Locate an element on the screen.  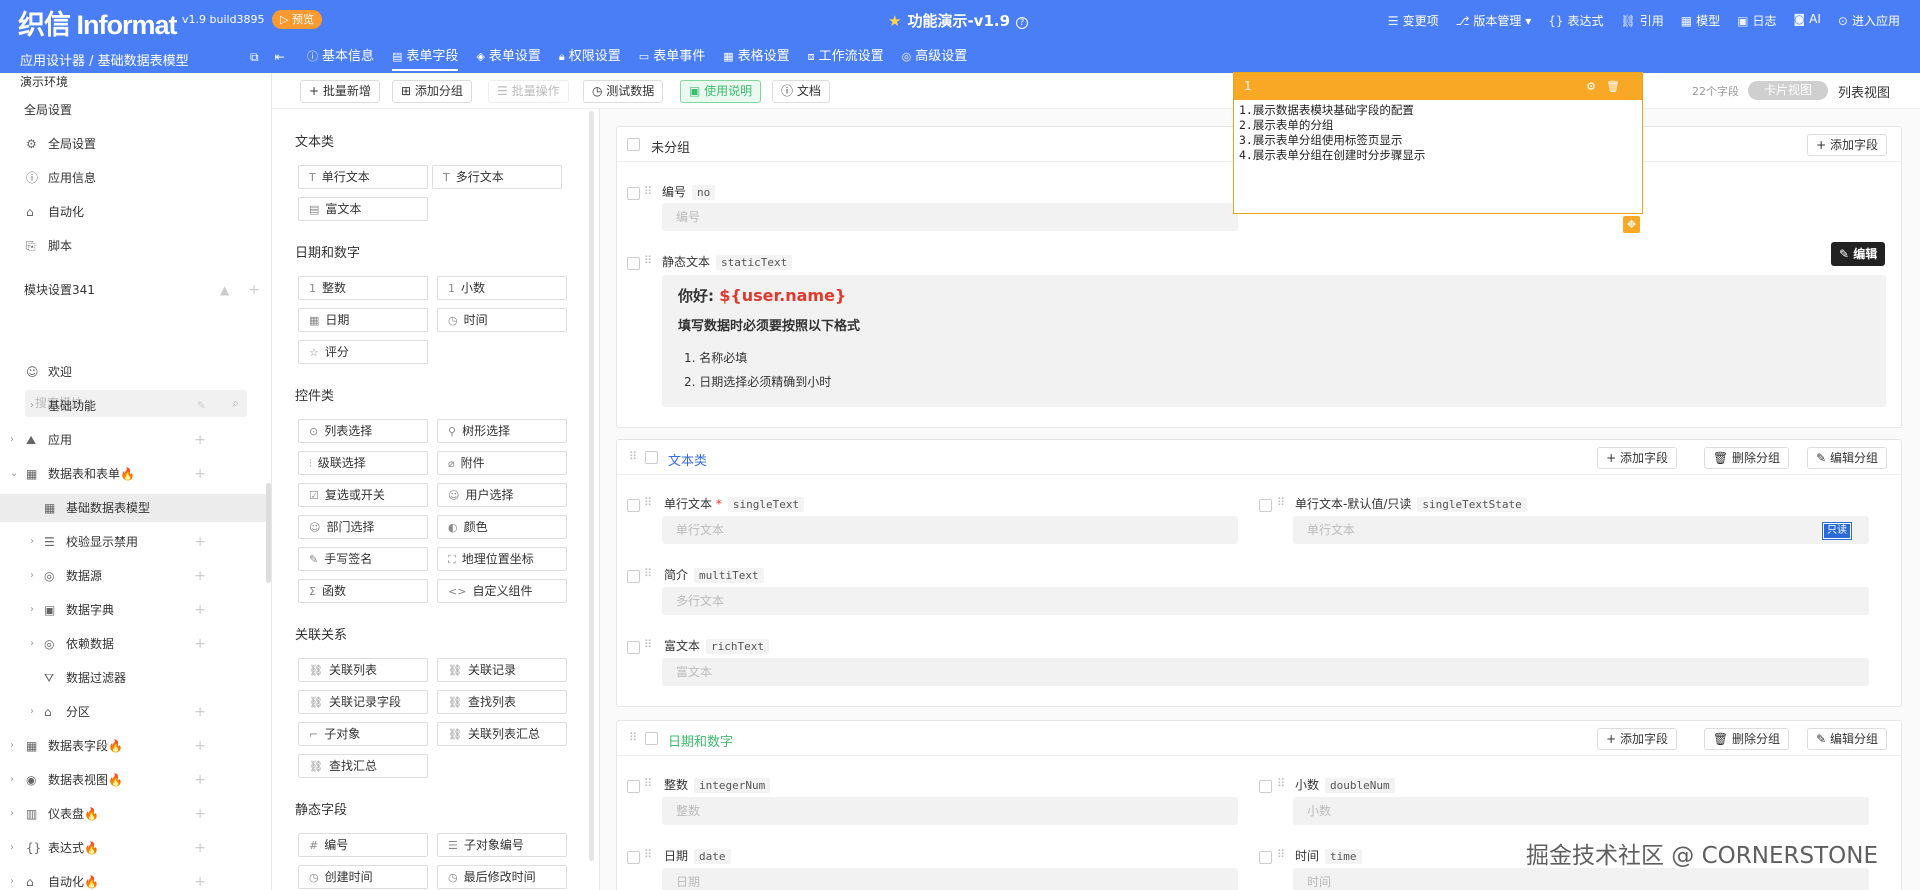
nav-reference: ⛓ 引用 is located at coordinates (1642, 20).